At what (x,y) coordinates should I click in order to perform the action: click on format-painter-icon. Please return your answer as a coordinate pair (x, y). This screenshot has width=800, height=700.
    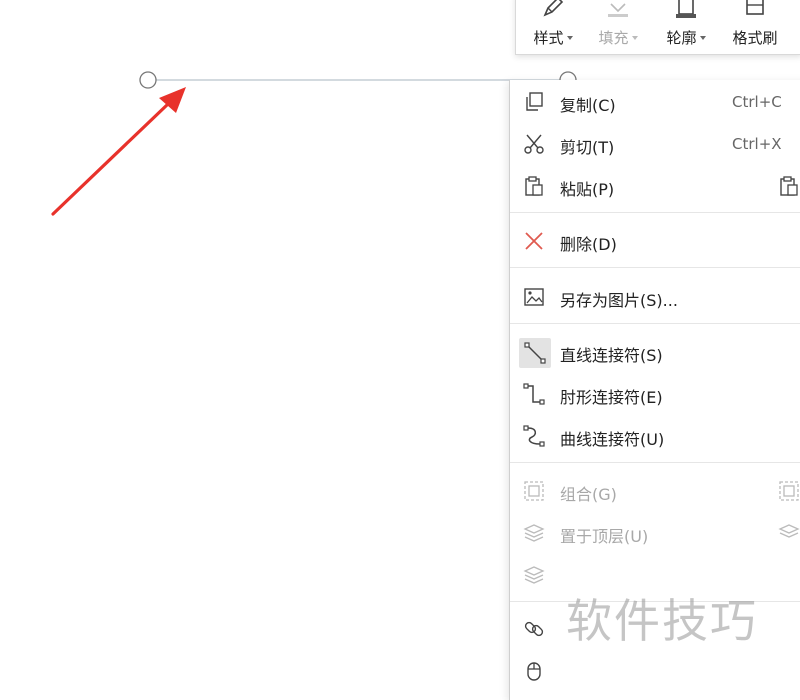
    Looking at the image, I should click on (755, 10).